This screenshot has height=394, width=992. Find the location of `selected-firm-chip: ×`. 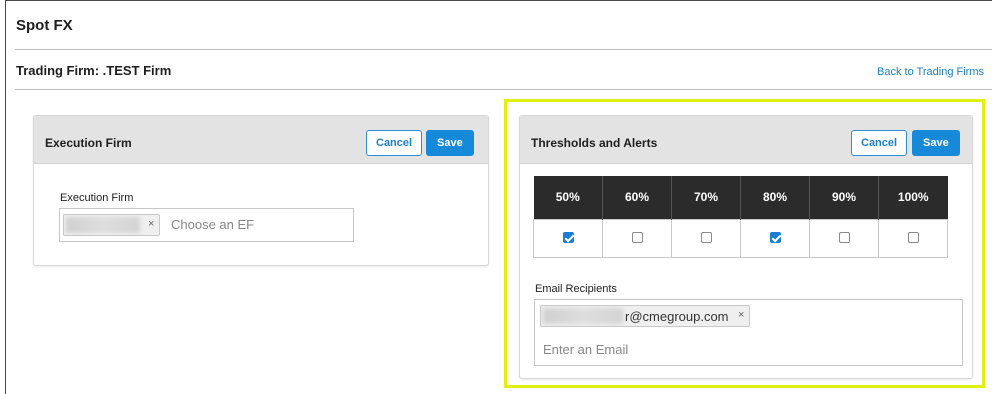

selected-firm-chip: × is located at coordinates (111, 225).